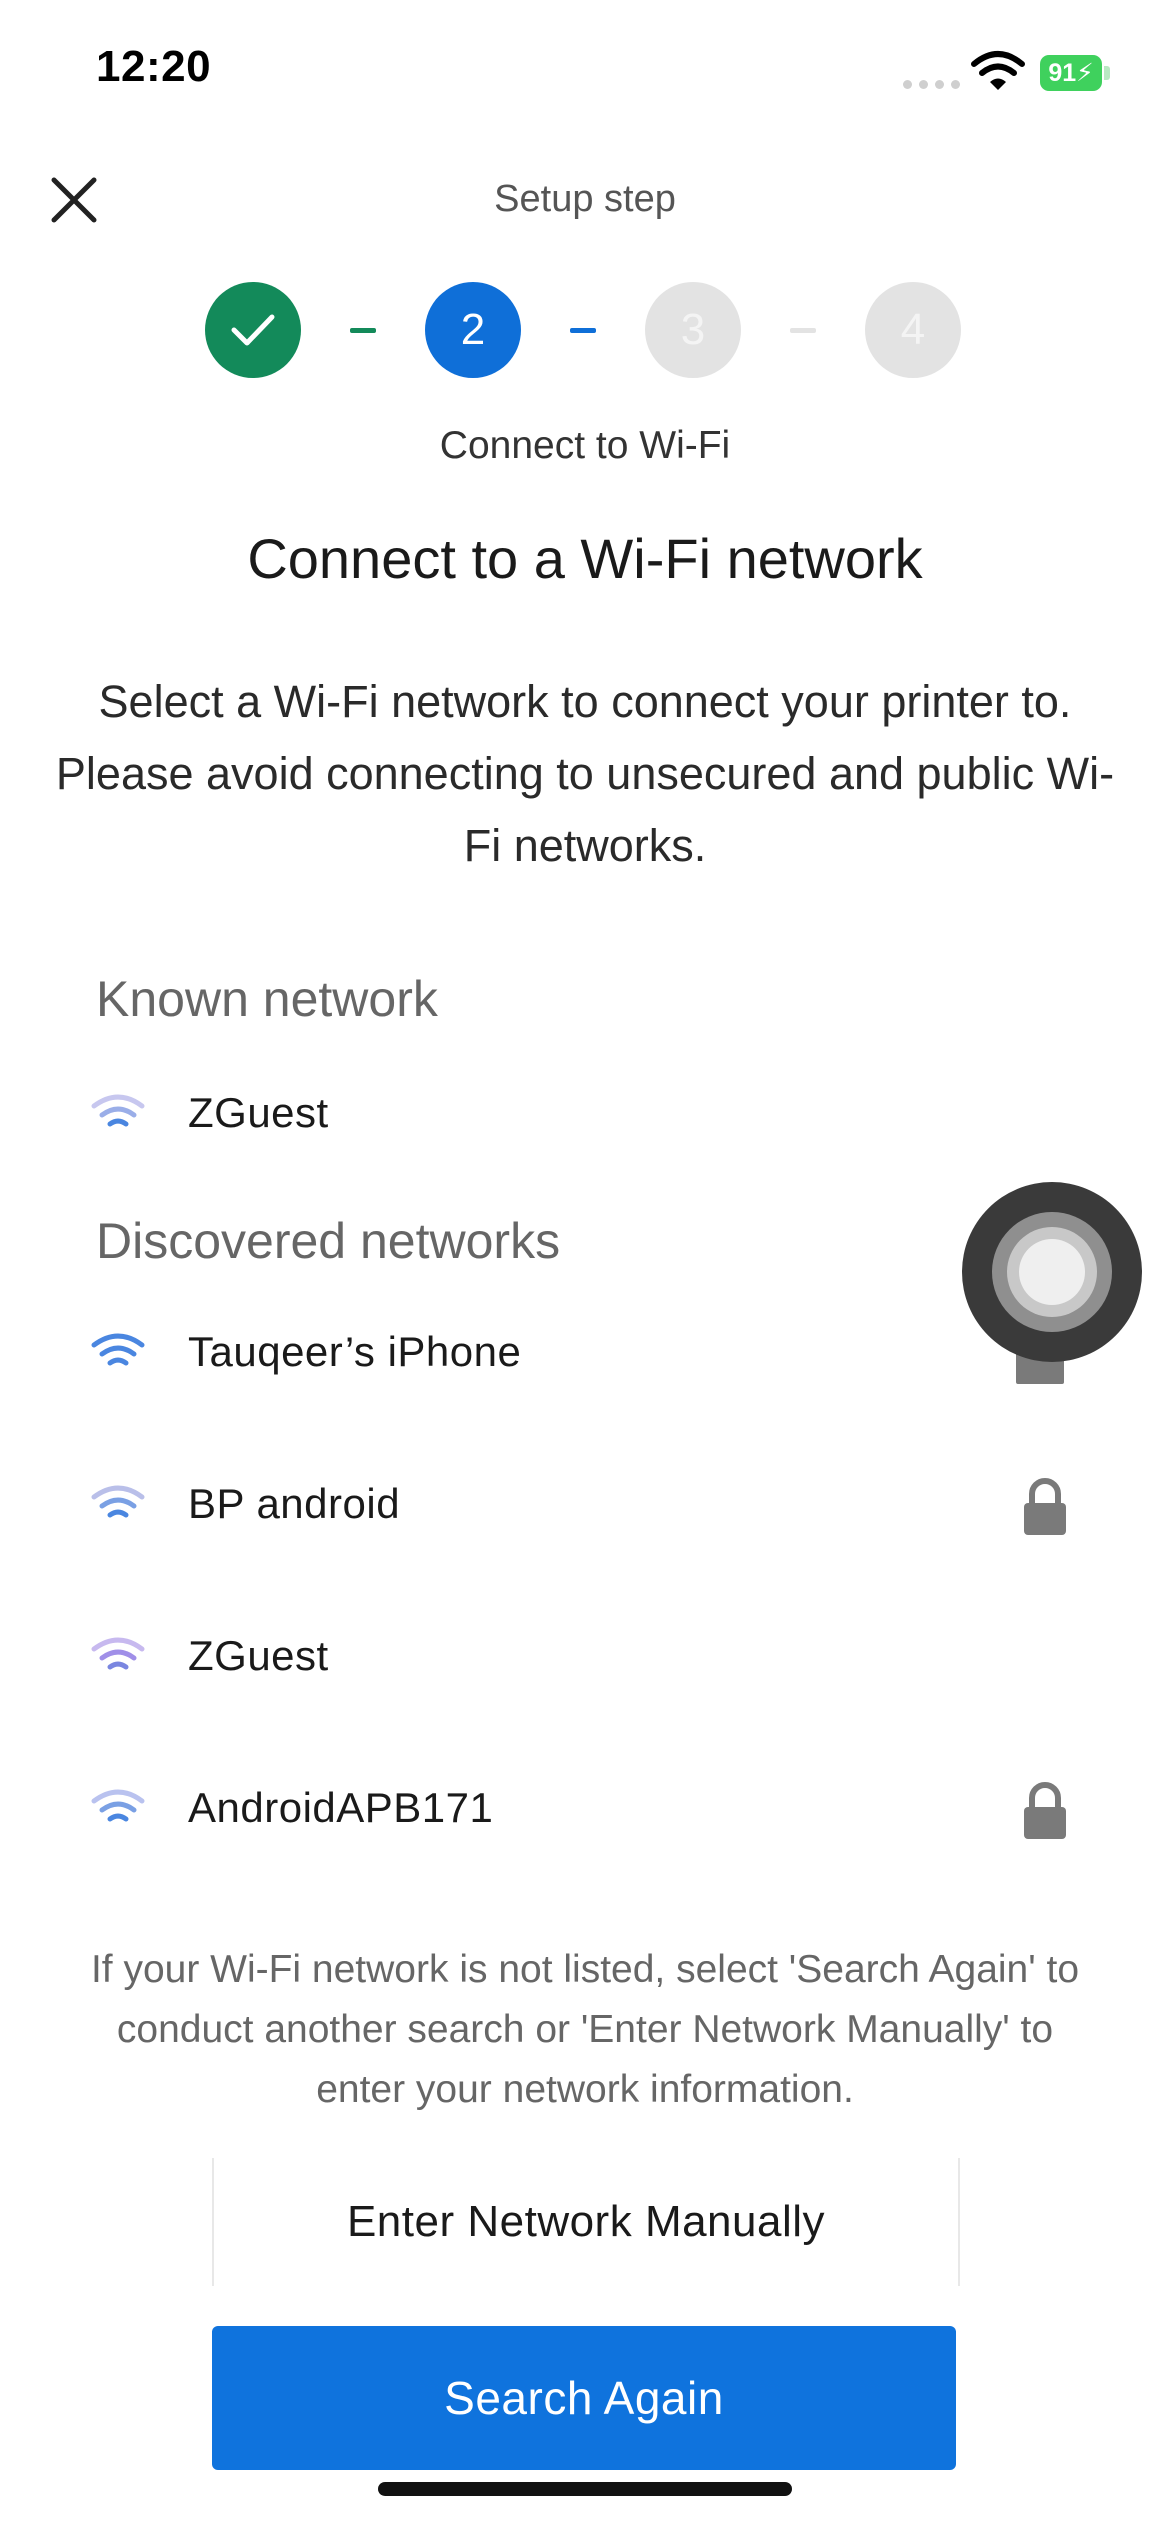 The height and width of the screenshot is (2532, 1170). I want to click on step-3: 3, so click(693, 330).